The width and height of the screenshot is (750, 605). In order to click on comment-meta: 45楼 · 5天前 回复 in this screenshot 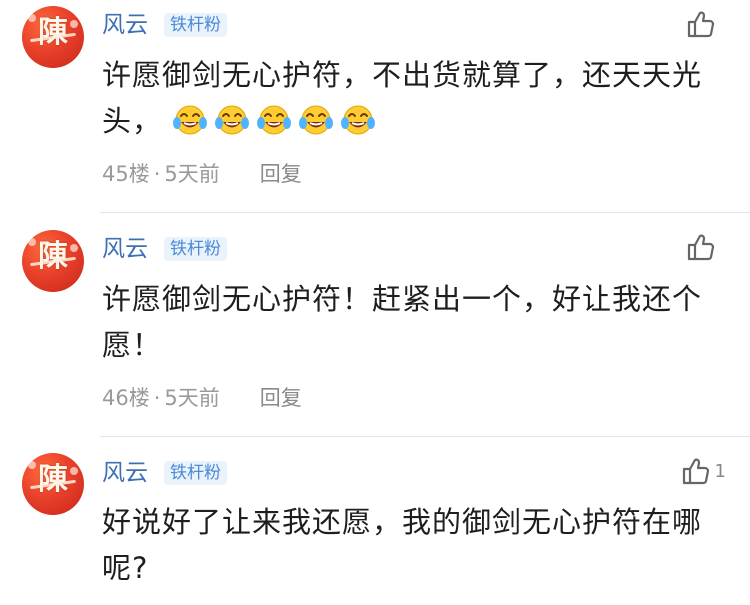, I will do `click(202, 174)`.